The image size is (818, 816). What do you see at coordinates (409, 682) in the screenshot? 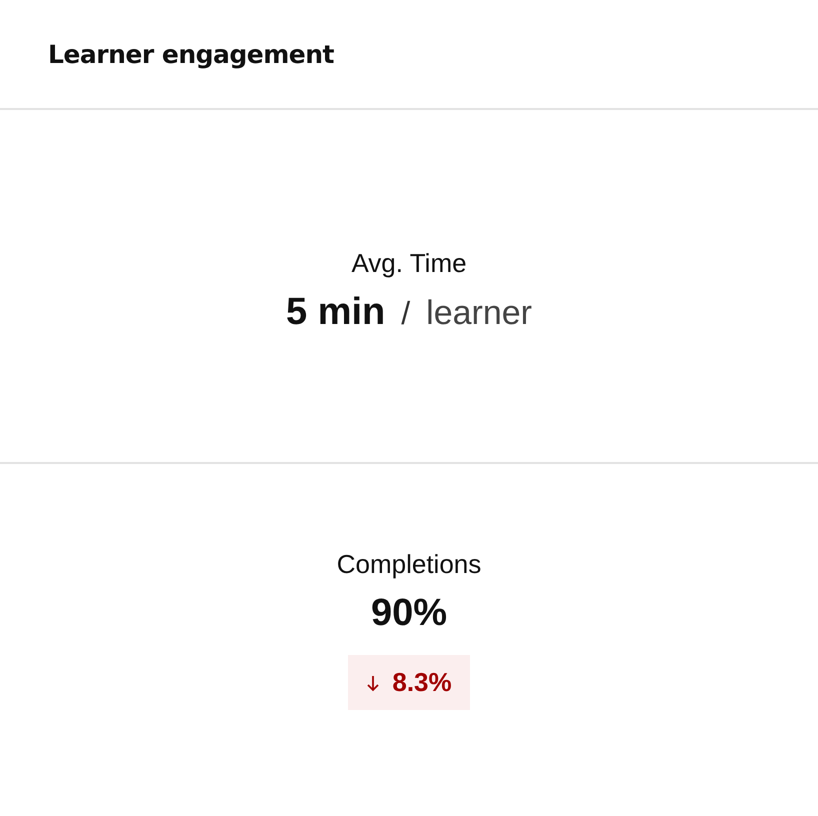
I see `trend-badge: 8.3%` at bounding box center [409, 682].